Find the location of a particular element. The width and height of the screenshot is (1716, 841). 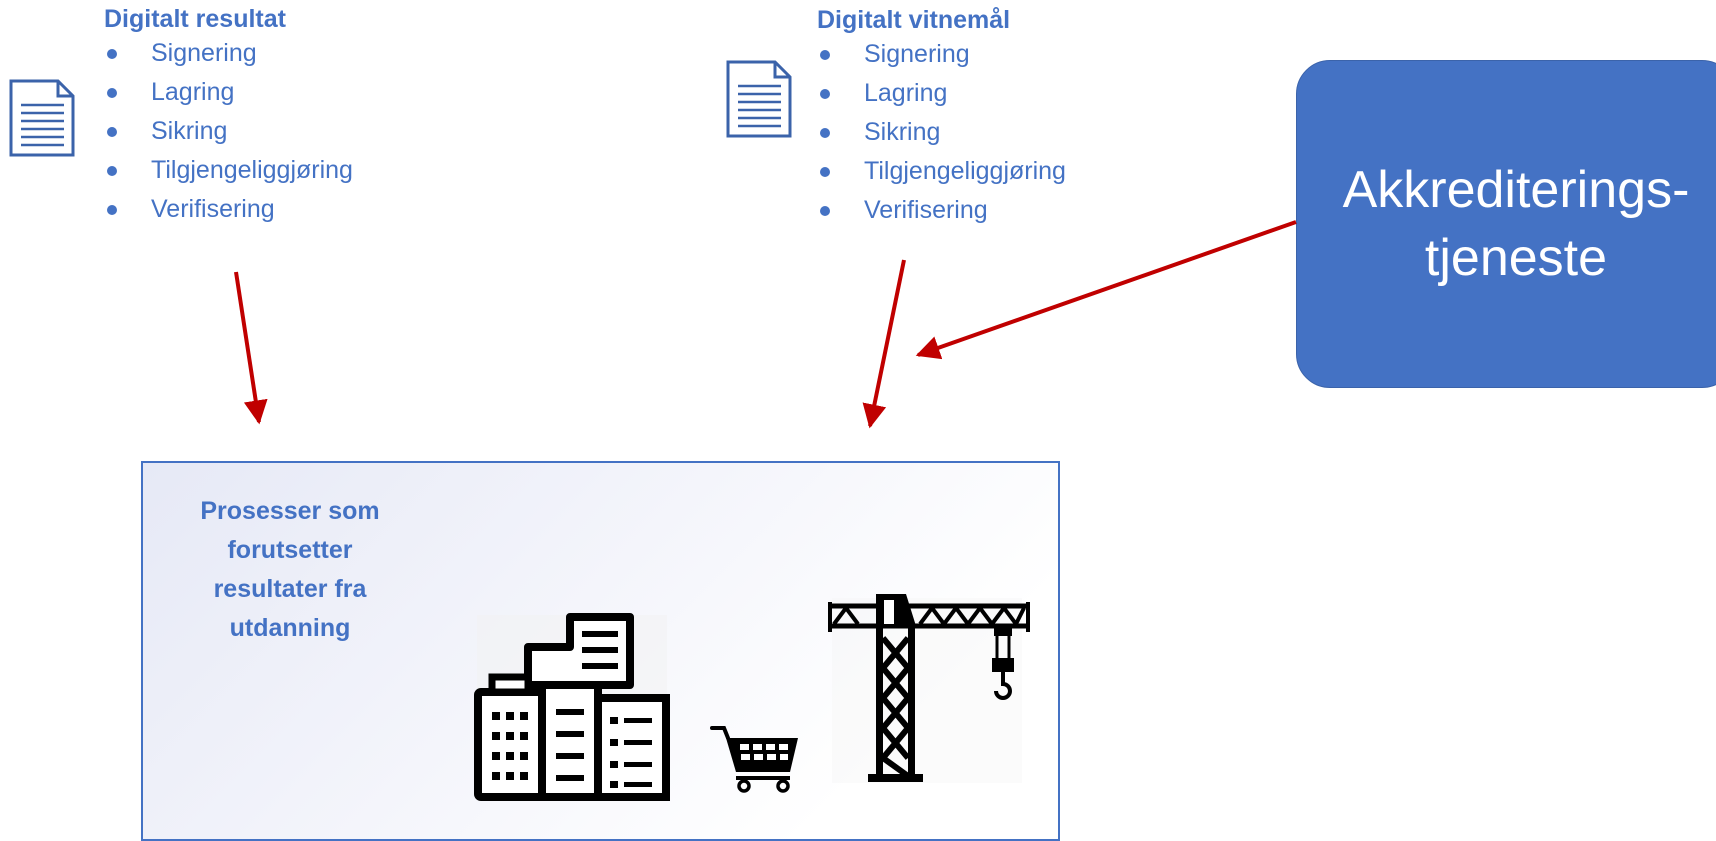

buildings-icon is located at coordinates (572, 707).